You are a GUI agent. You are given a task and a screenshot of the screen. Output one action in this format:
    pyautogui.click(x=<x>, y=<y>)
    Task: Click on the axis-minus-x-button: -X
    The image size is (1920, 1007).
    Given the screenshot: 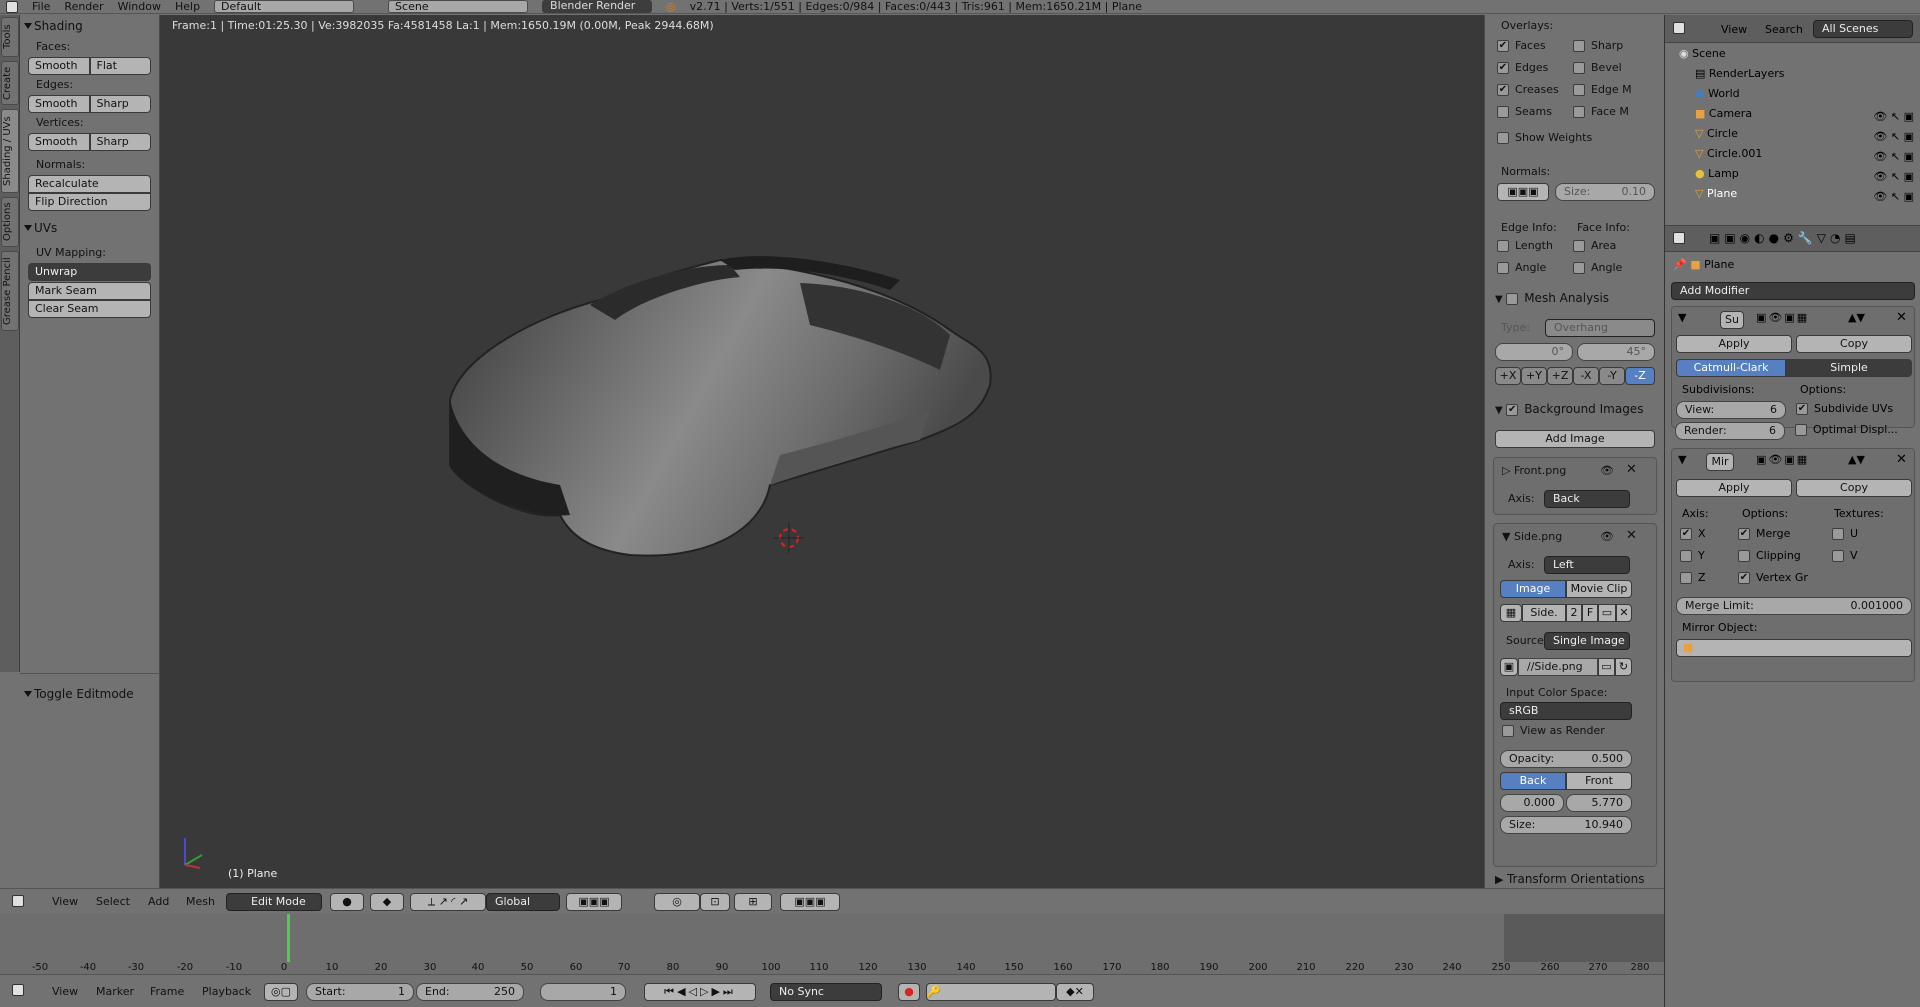 What is the action you would take?
    pyautogui.click(x=1586, y=376)
    